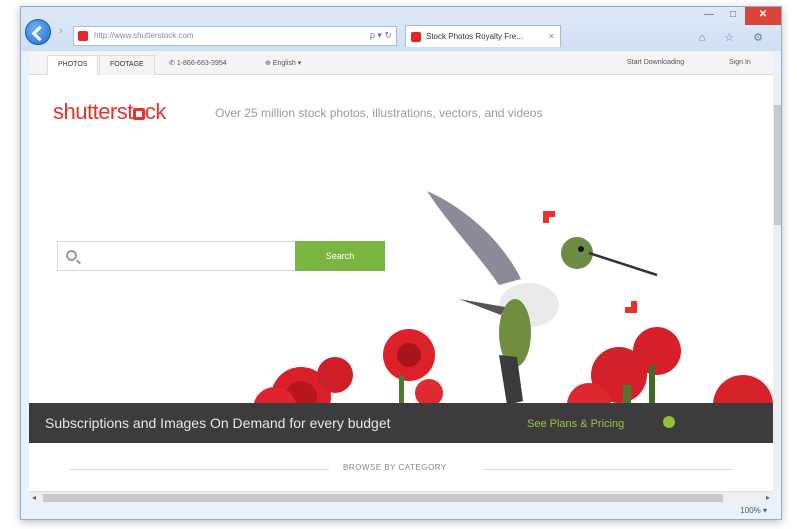 This screenshot has height=529, width=797. I want to click on address-bar: http://www.shutterstock.com ρ ▾ ↻, so click(235, 36).